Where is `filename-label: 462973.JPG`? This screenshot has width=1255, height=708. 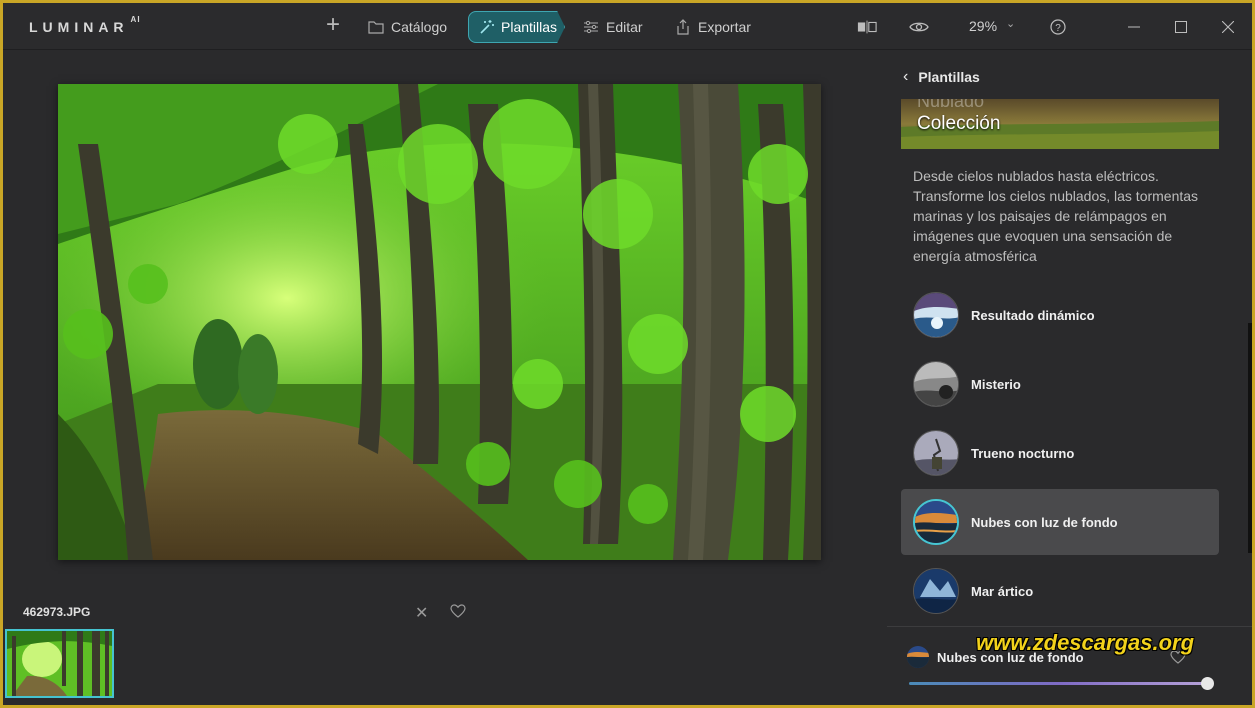
filename-label: 462973.JPG is located at coordinates (57, 612).